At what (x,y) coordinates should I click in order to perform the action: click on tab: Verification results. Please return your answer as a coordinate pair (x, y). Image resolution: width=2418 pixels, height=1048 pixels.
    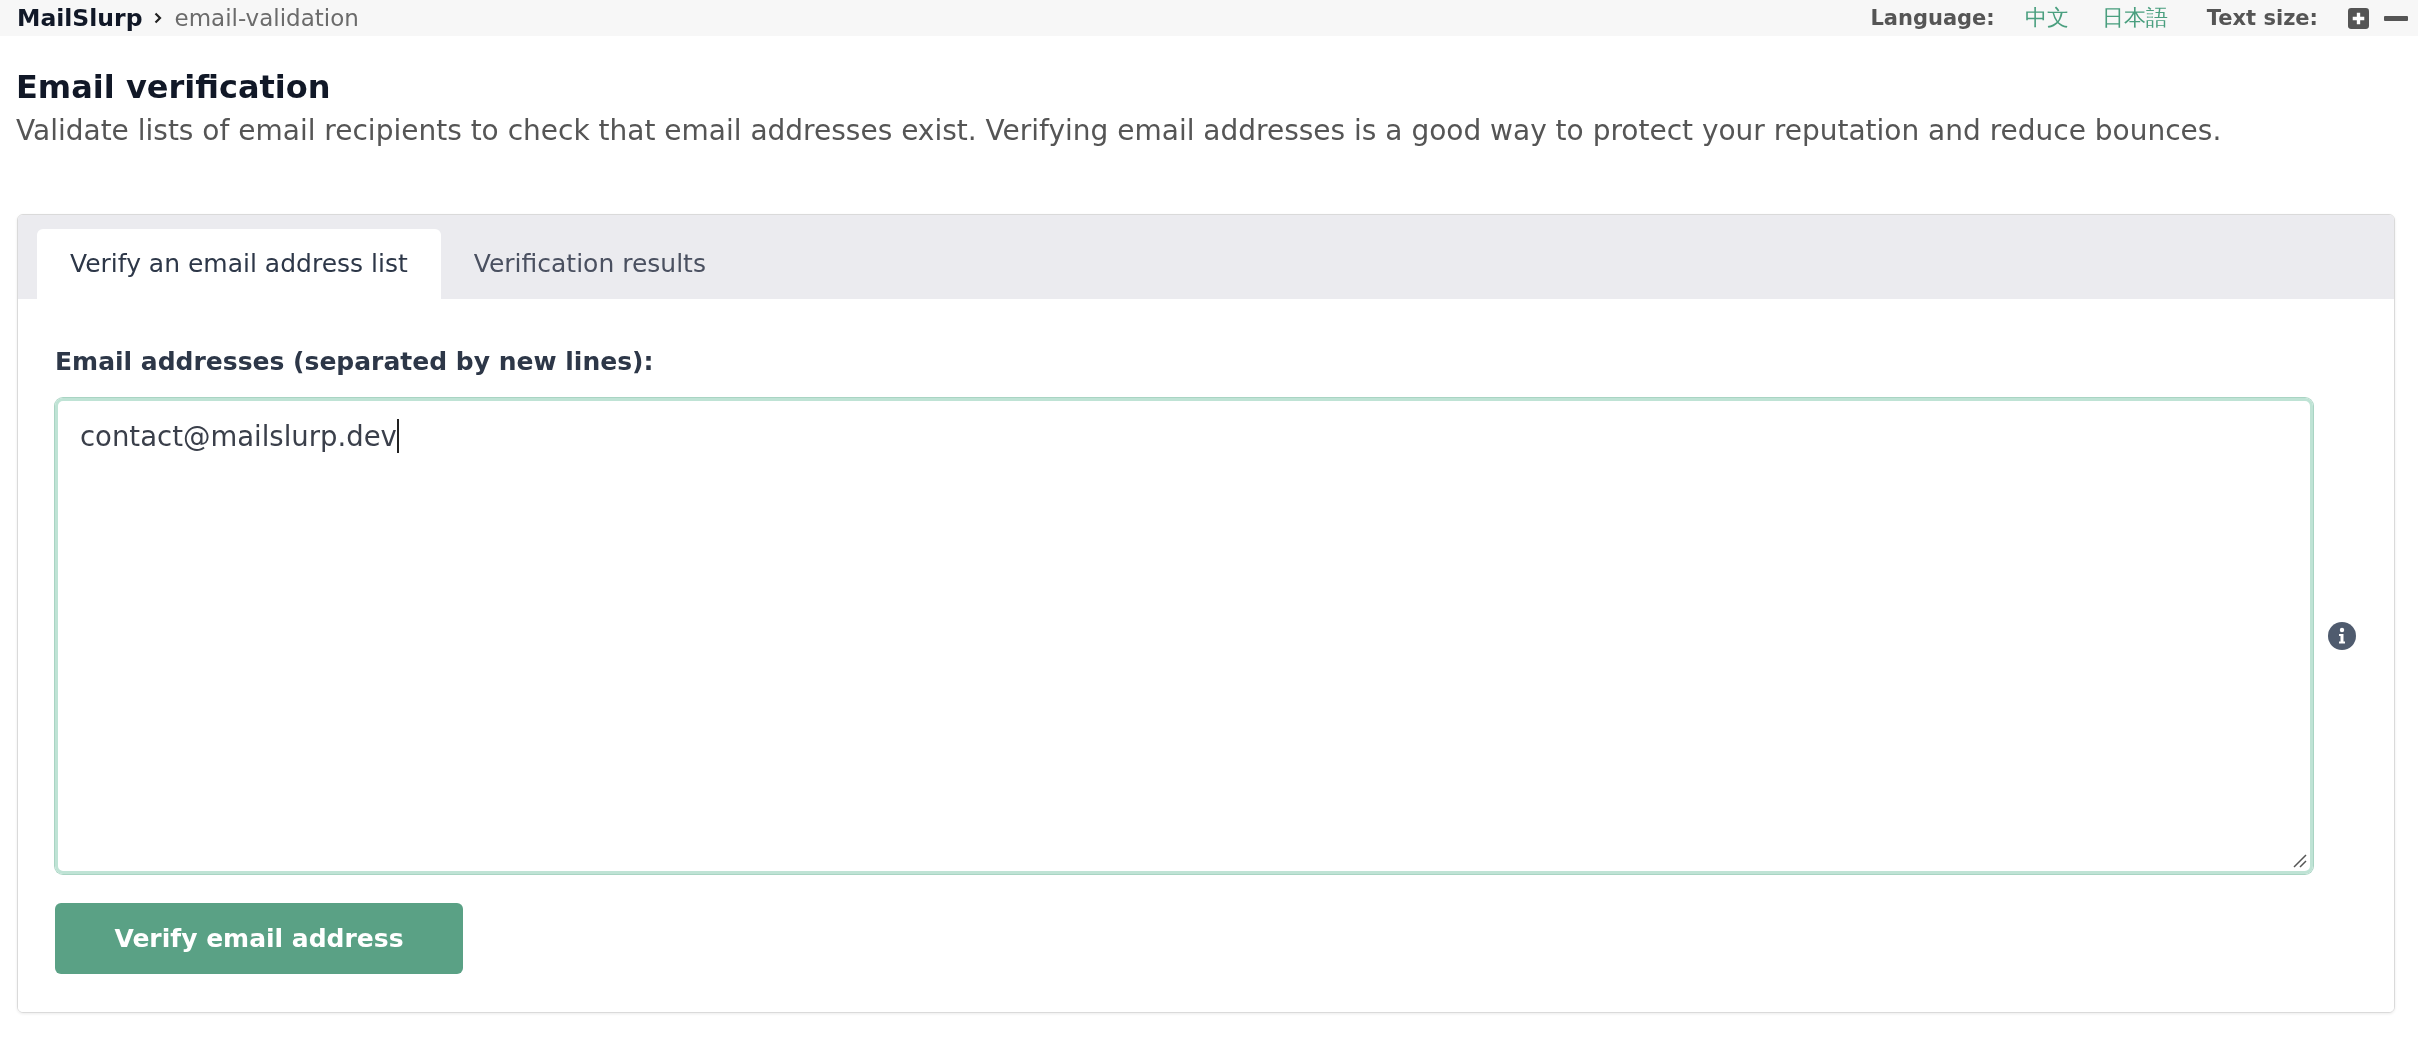
    Looking at the image, I should click on (589, 264).